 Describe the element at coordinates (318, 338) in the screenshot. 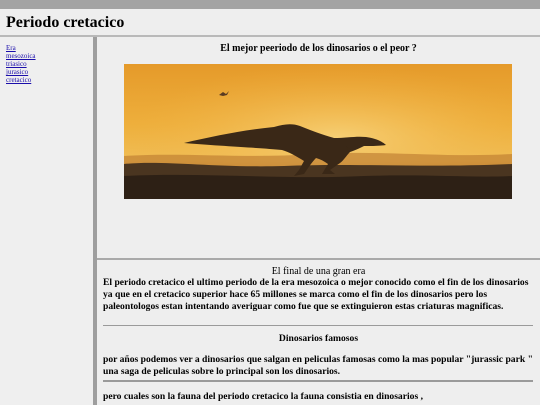

I see `famous-dinosaurs-heading: Dinosarios famosos` at that location.